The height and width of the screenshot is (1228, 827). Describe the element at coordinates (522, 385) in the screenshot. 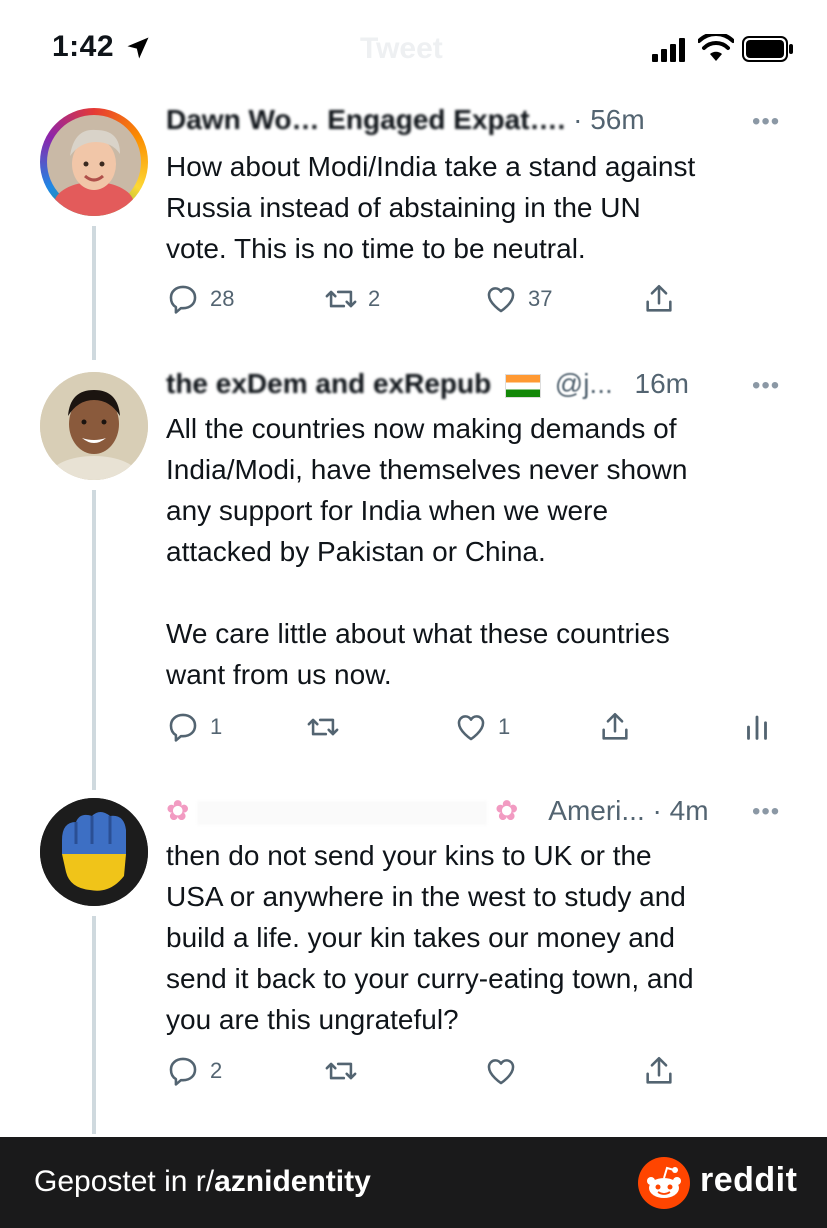

I see `india-flag-icon` at that location.